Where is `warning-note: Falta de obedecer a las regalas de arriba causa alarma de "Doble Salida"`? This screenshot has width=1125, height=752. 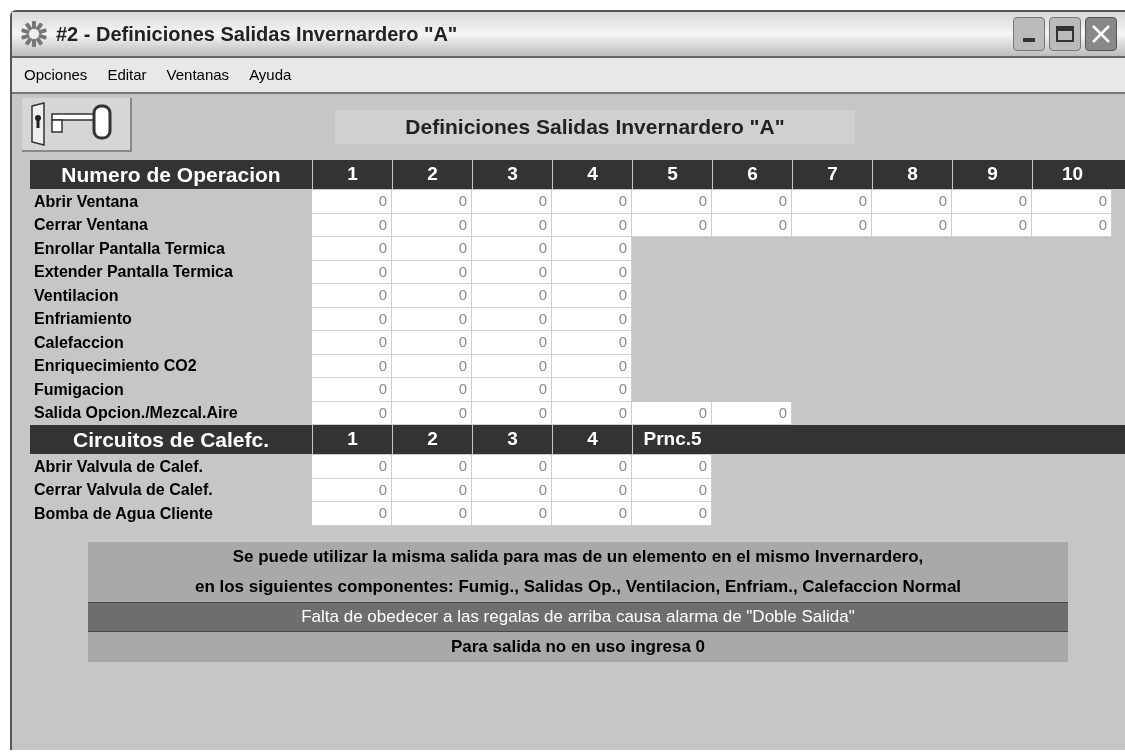
warning-note: Falta de obedecer a las regalas de arriba causa alarma de "Doble Salida" is located at coordinates (578, 616).